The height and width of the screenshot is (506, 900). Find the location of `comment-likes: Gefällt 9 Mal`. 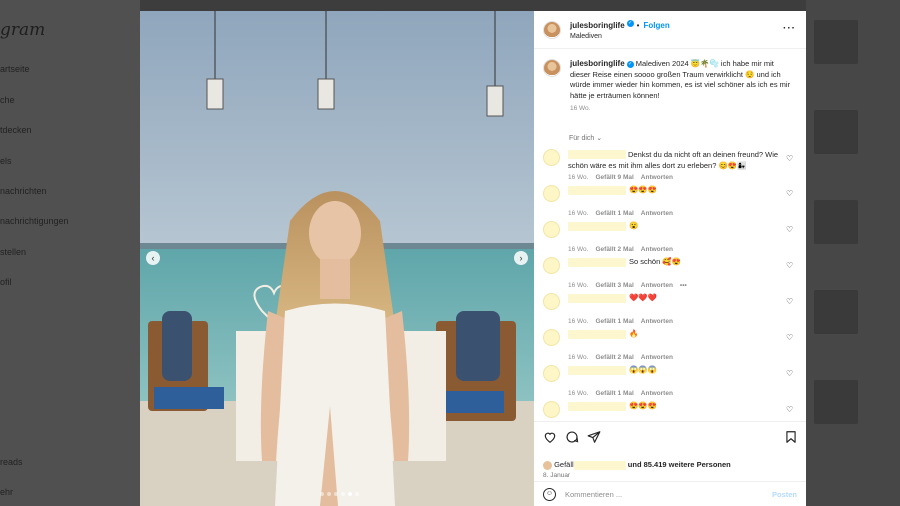

comment-likes: Gefällt 9 Mal is located at coordinates (614, 177).